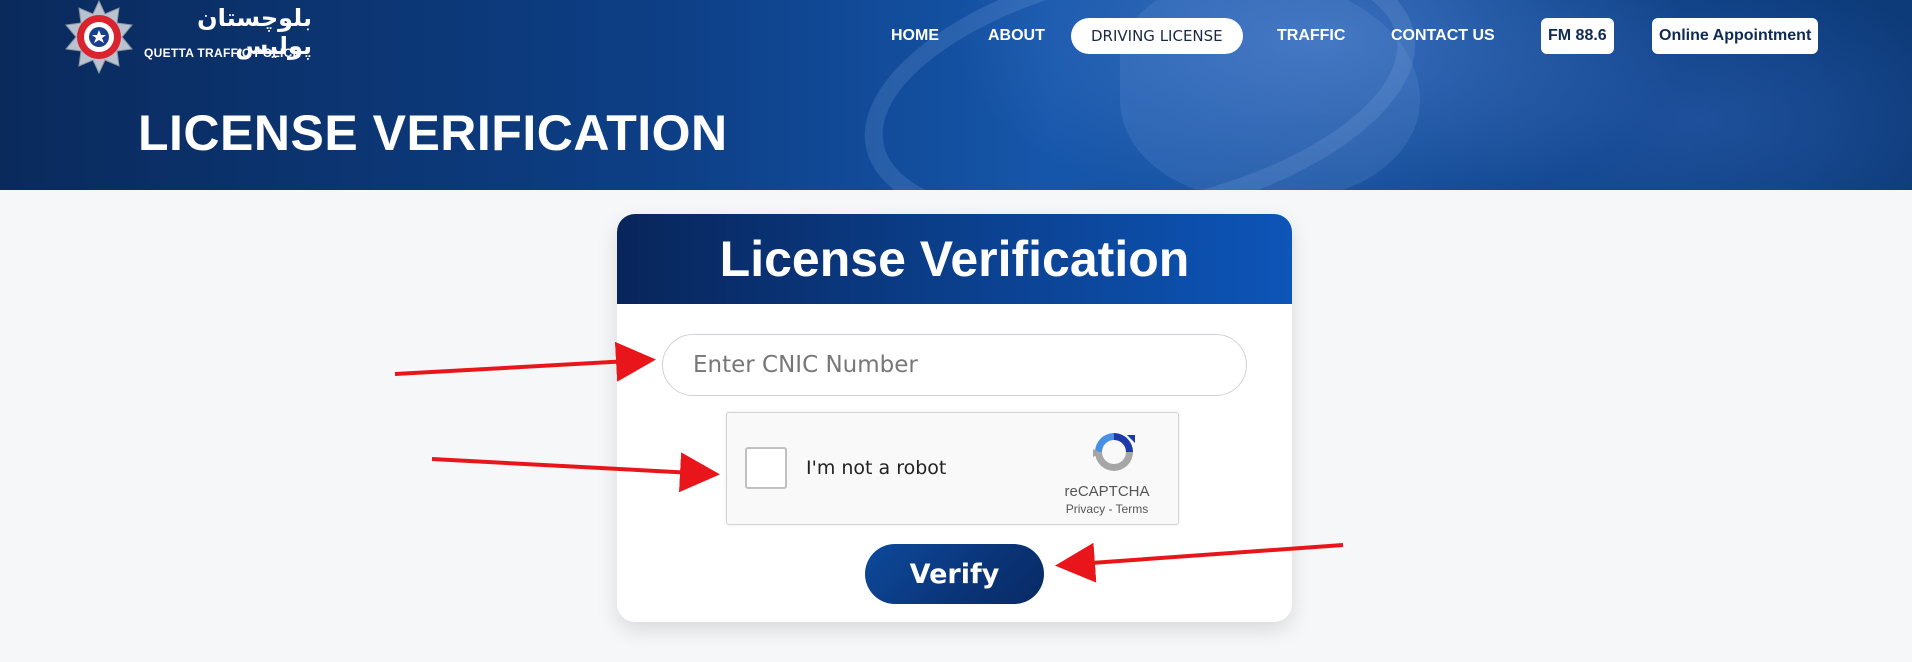 The image size is (1912, 662). I want to click on nav-contact-us: CONTACT US, so click(1443, 36).